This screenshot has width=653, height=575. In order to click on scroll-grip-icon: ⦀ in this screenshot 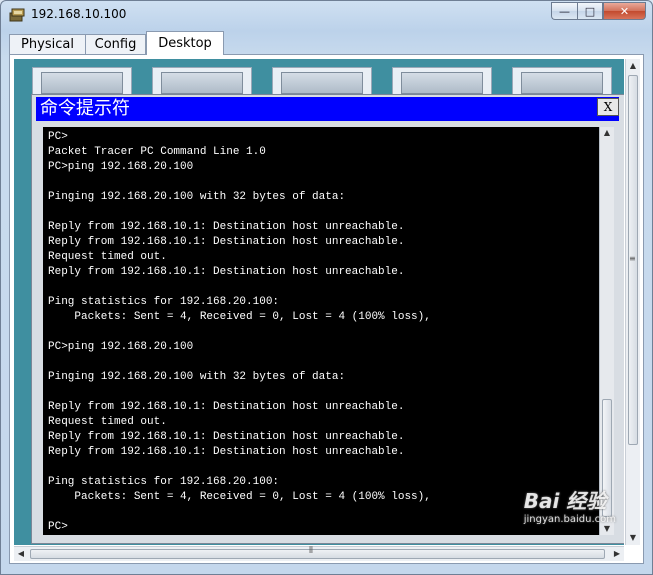, I will do `click(311, 551)`.